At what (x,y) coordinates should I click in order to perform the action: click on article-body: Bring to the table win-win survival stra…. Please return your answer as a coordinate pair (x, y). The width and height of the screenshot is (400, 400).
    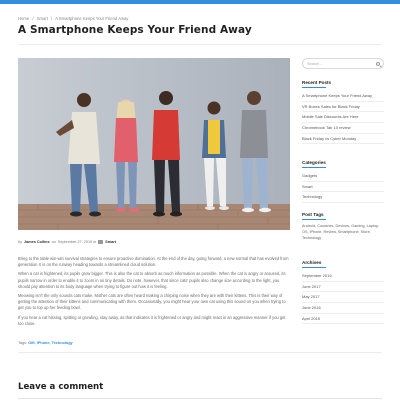
    Looking at the image, I should click on (154, 293).